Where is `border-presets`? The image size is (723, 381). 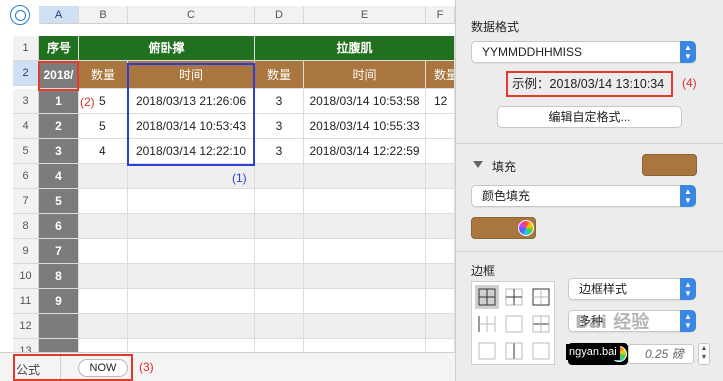 border-presets is located at coordinates (513, 323).